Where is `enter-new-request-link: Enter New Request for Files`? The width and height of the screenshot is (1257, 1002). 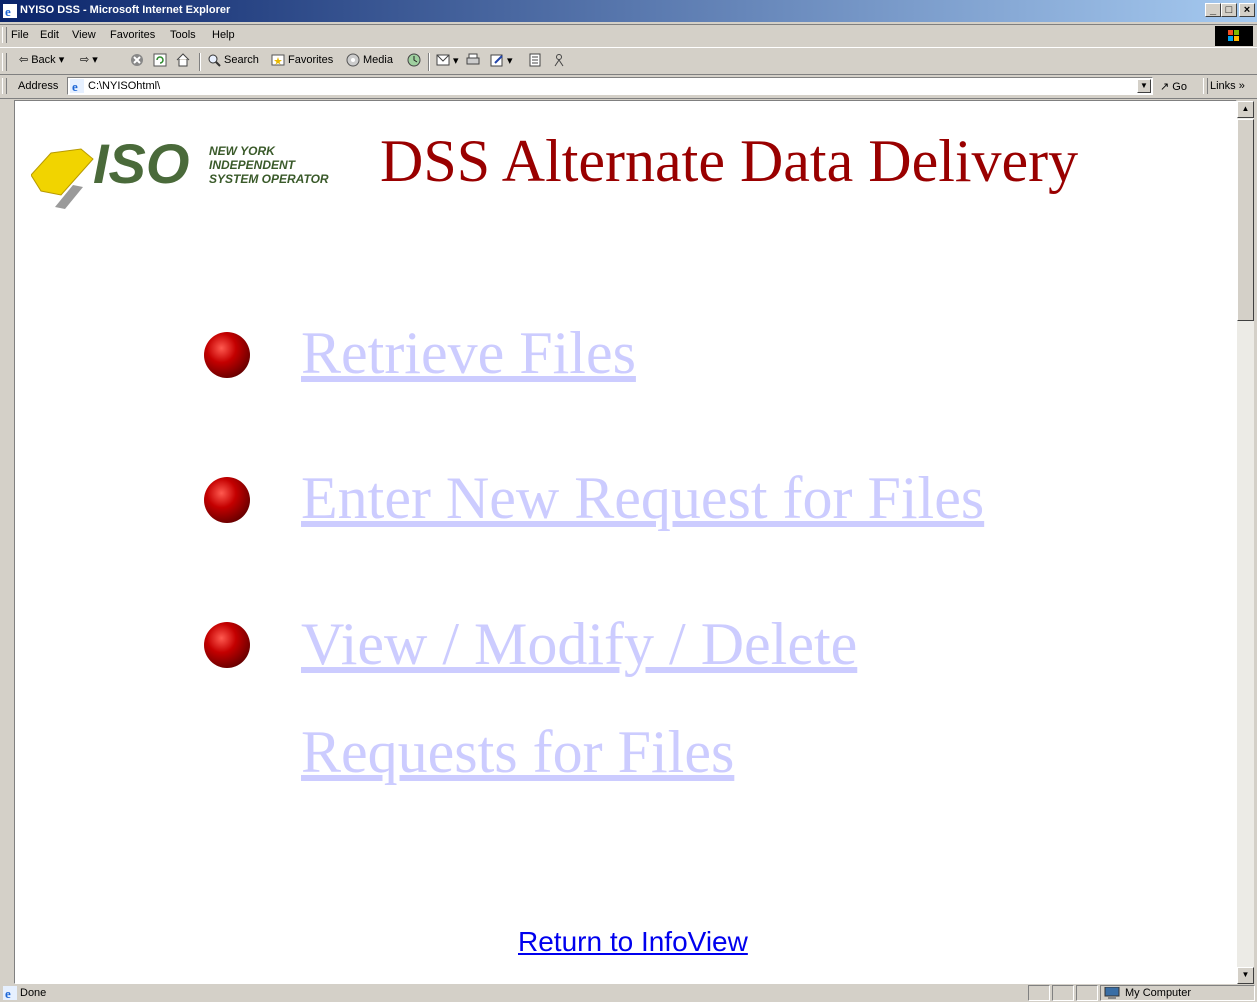
enter-new-request-link: Enter New Request for Files is located at coordinates (642, 498).